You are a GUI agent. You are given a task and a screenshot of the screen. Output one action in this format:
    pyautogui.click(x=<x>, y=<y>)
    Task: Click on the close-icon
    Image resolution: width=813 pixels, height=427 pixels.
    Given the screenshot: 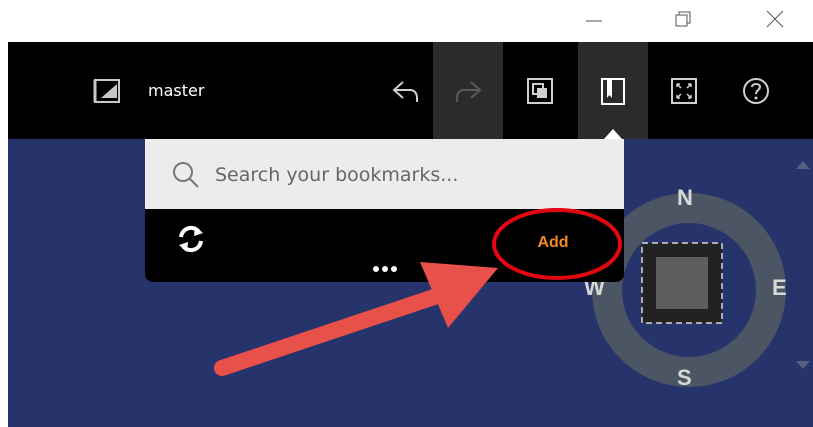 What is the action you would take?
    pyautogui.click(x=775, y=19)
    